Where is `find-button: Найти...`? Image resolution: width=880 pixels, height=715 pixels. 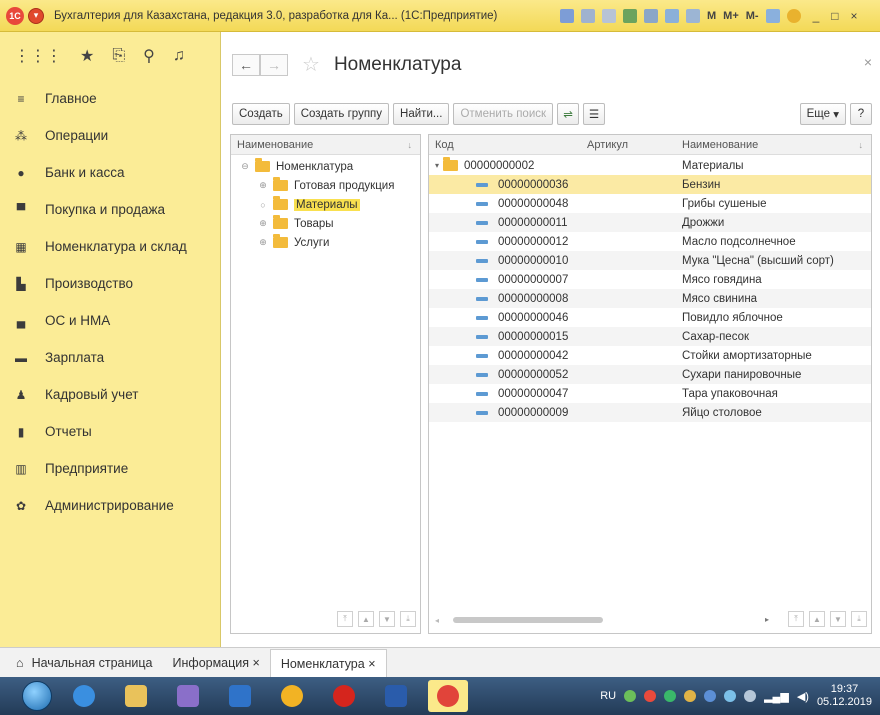 find-button: Найти... is located at coordinates (421, 114).